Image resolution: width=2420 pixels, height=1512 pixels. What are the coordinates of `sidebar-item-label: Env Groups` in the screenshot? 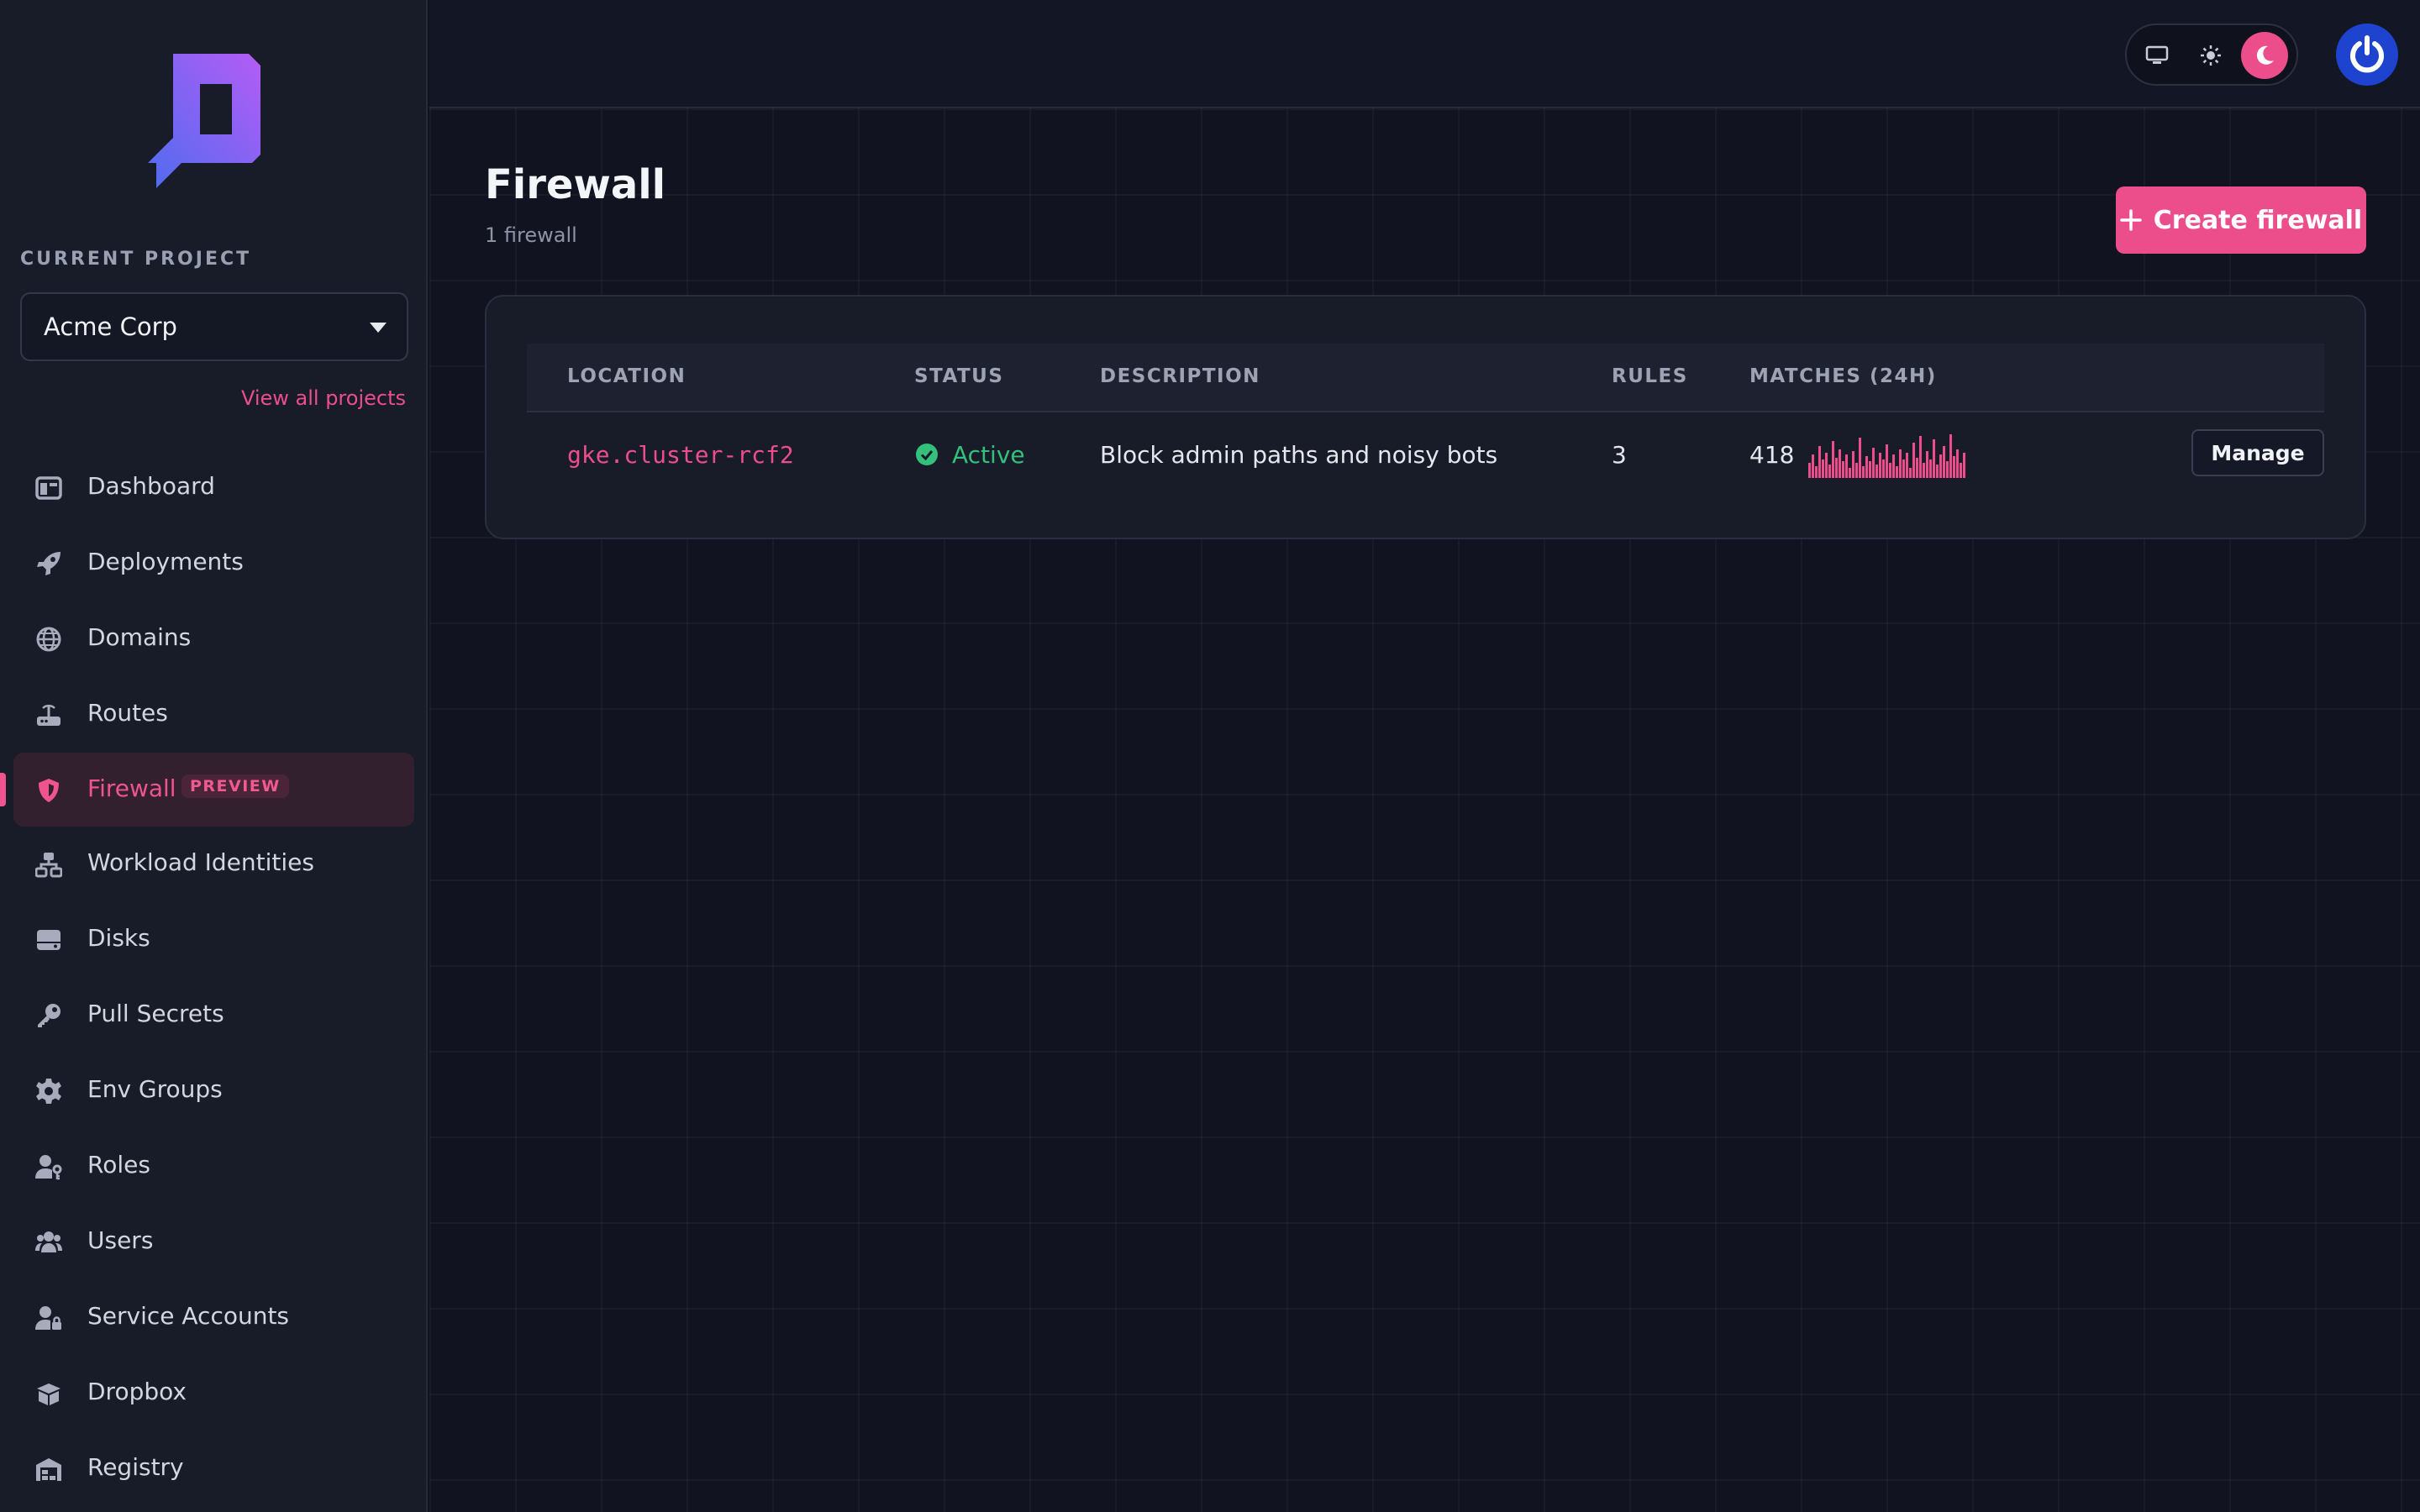 It's located at (155, 1089).